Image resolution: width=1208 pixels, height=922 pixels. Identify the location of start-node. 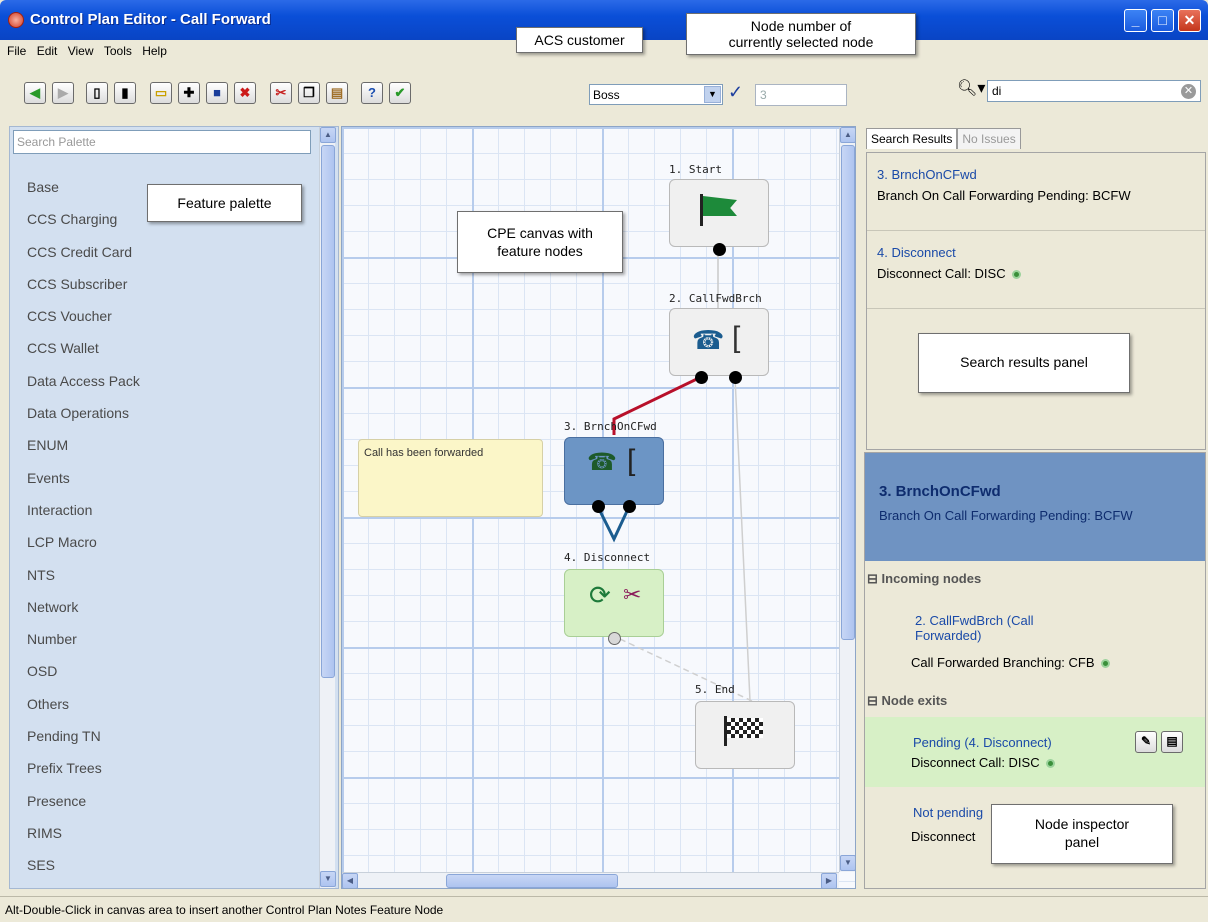
(719, 217).